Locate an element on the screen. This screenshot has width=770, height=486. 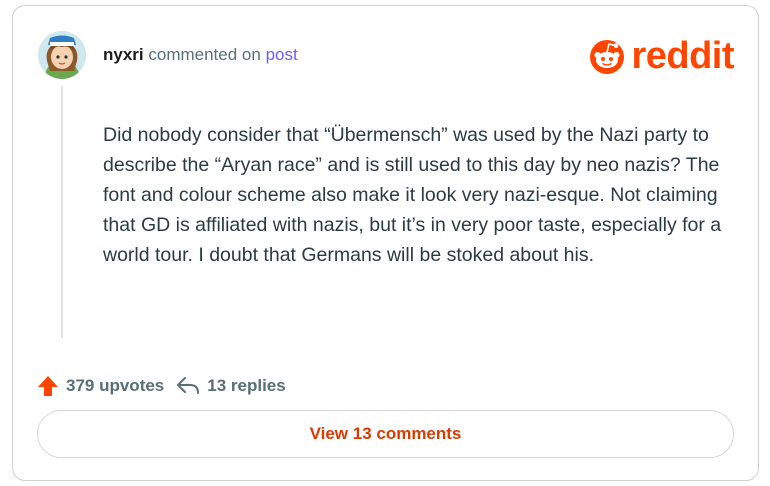
commented-on-text: commented on is located at coordinates (204, 54).